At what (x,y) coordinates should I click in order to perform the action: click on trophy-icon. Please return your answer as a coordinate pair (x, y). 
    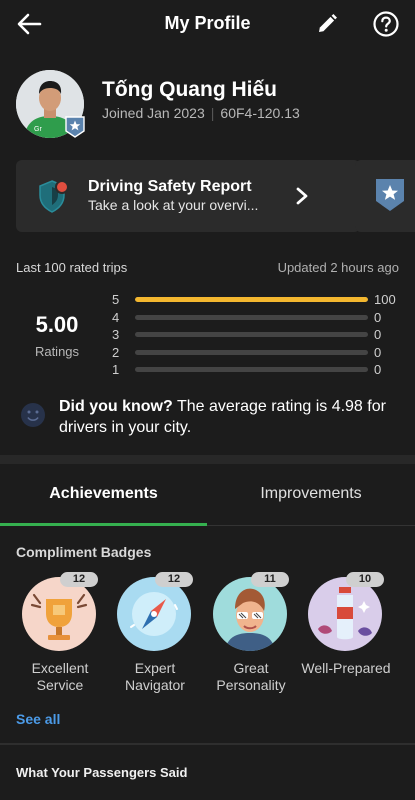
    Looking at the image, I should click on (59, 614).